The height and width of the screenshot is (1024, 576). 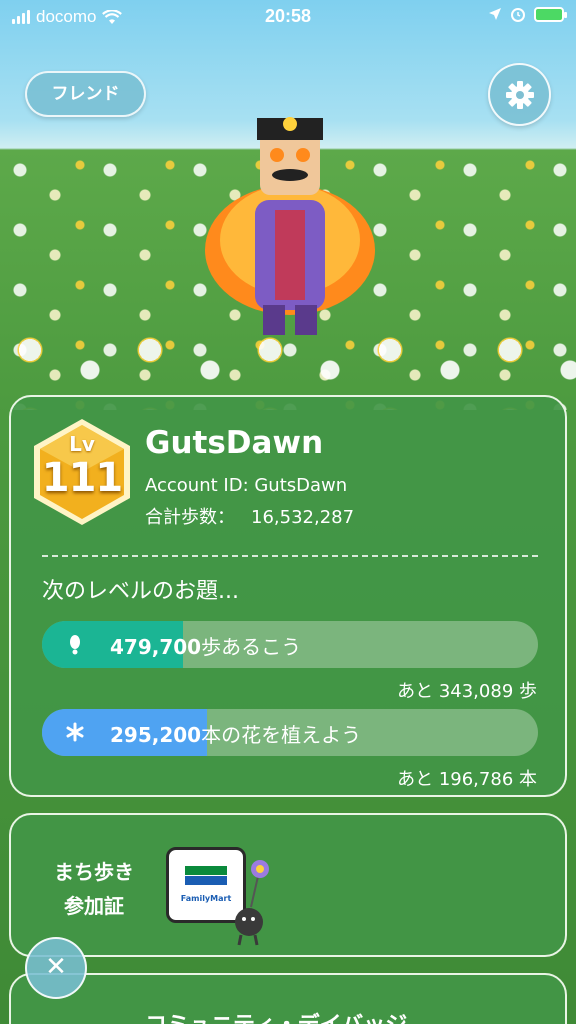 I want to click on walk-label-line2: 参加証, so click(x=94, y=906).